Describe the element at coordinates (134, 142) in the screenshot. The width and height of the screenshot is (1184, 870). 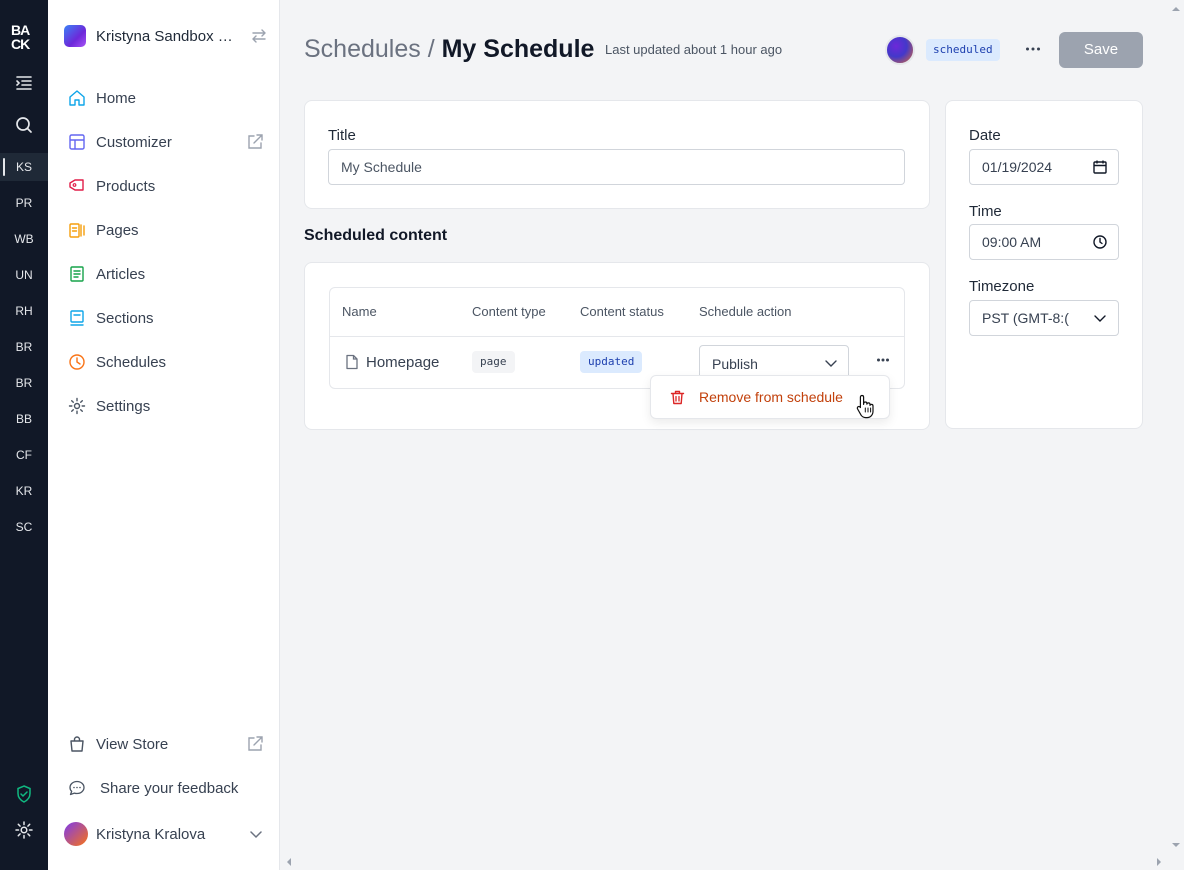
I see `nav-customizer-label: Customizer` at that location.